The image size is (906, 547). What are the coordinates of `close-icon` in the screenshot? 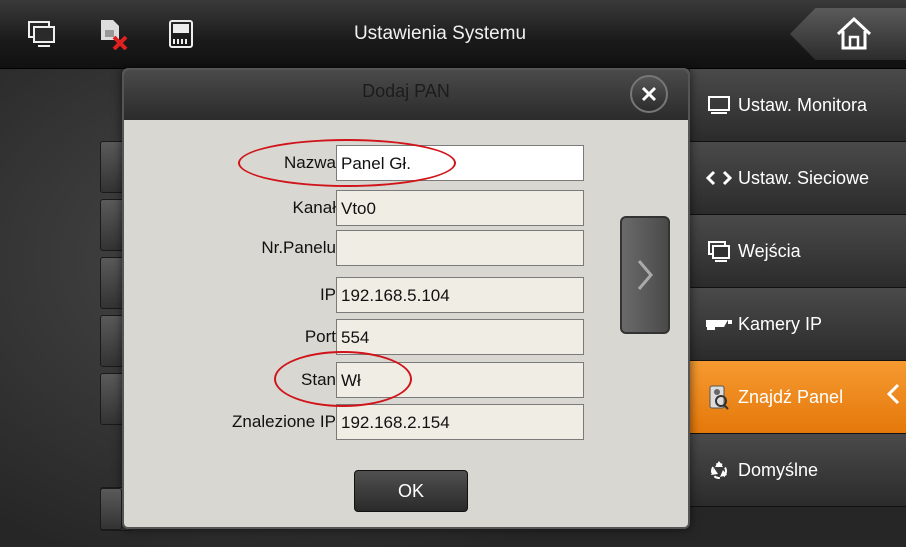 It's located at (649, 94).